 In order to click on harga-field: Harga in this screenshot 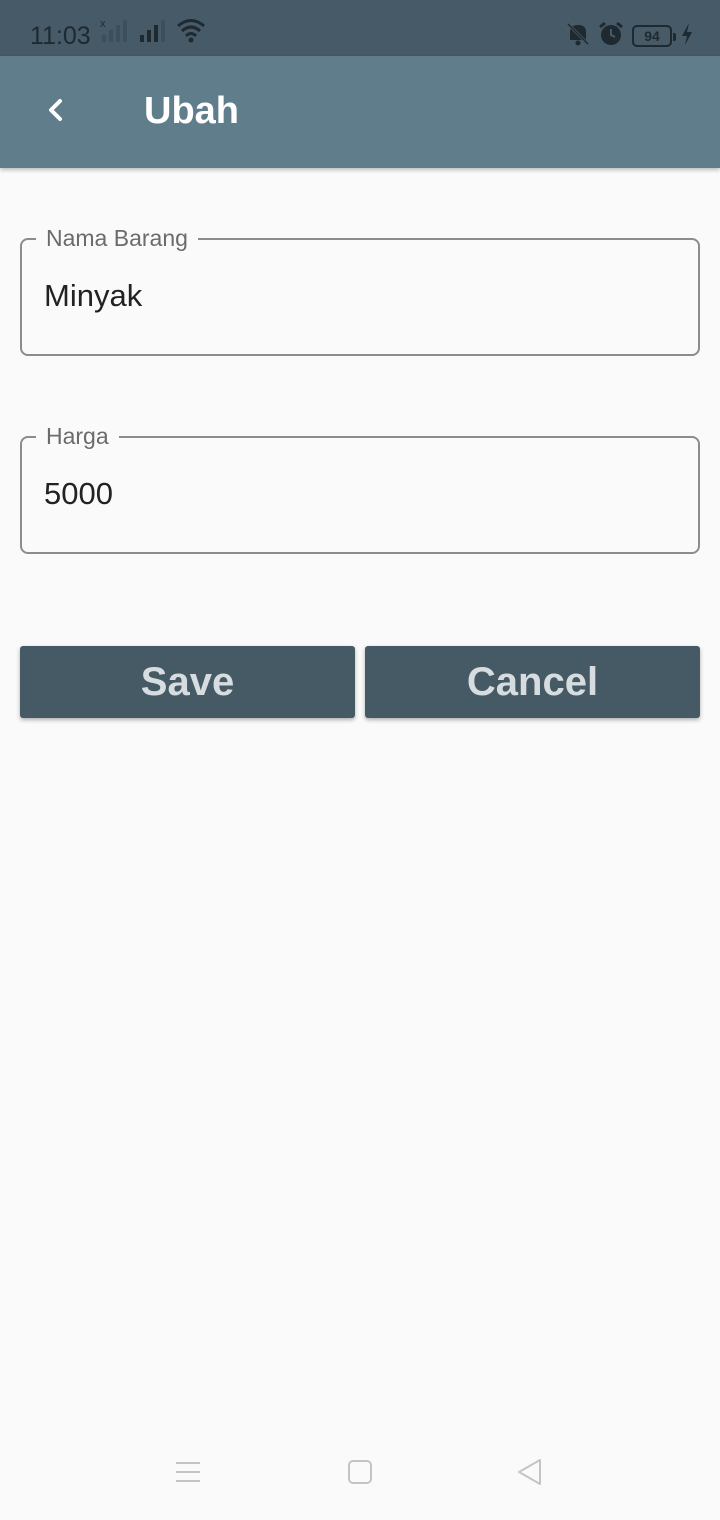, I will do `click(360, 488)`.